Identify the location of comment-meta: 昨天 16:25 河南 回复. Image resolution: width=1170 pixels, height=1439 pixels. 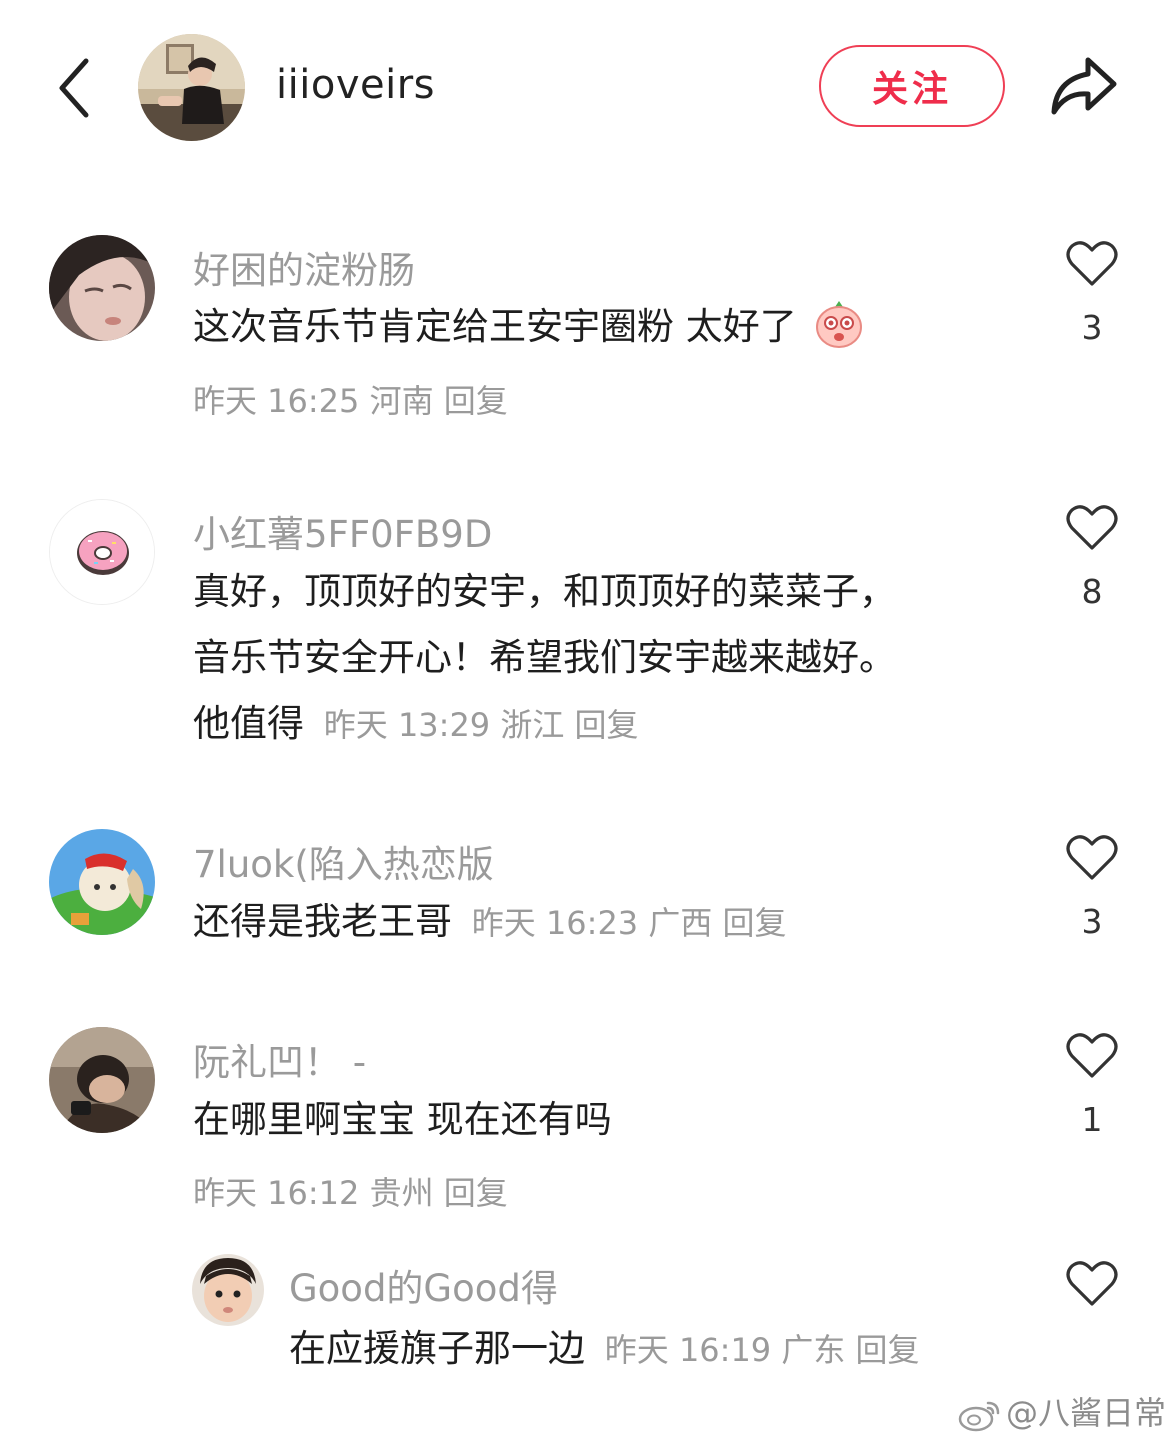
(350, 399).